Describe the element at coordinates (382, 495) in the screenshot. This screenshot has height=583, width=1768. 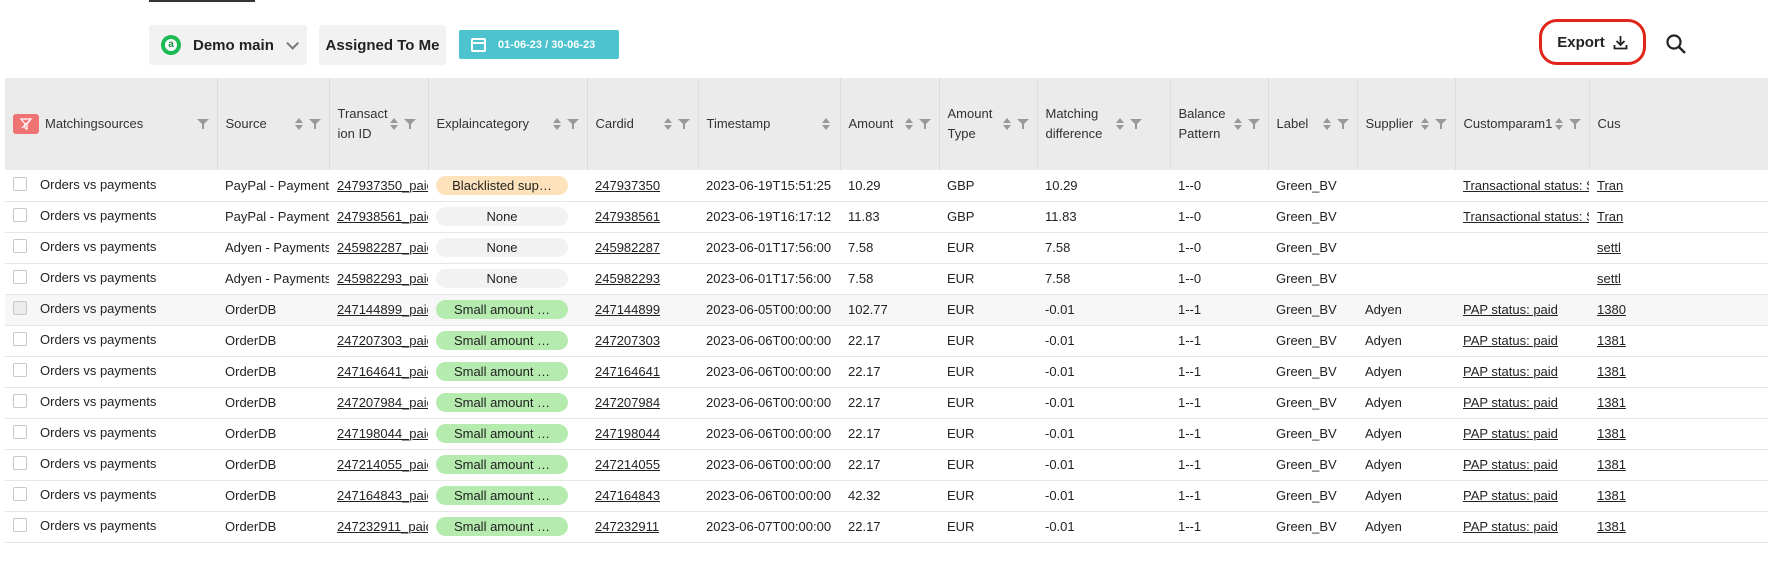
I see `transaction-id-value: 247164843_paid` at that location.